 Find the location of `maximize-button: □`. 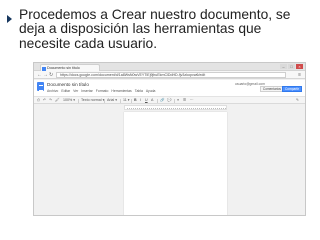

maximize-button: □ is located at coordinates (291, 66).